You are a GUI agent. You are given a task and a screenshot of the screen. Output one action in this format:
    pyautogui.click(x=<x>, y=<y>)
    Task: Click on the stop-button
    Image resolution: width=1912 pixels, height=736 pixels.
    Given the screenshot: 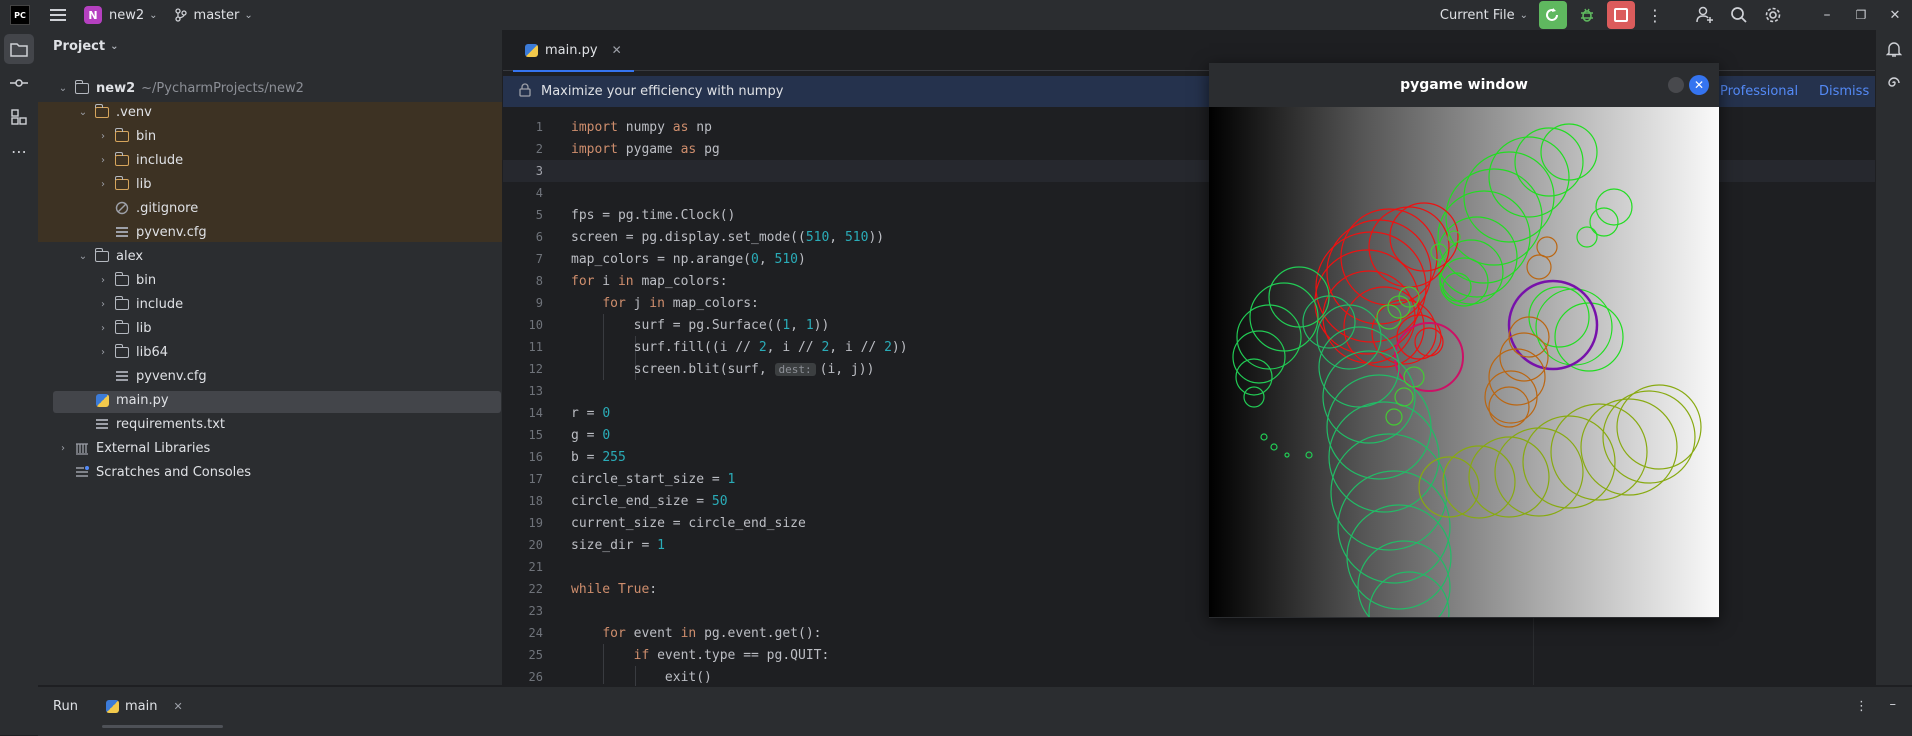 What is the action you would take?
    pyautogui.click(x=1621, y=15)
    